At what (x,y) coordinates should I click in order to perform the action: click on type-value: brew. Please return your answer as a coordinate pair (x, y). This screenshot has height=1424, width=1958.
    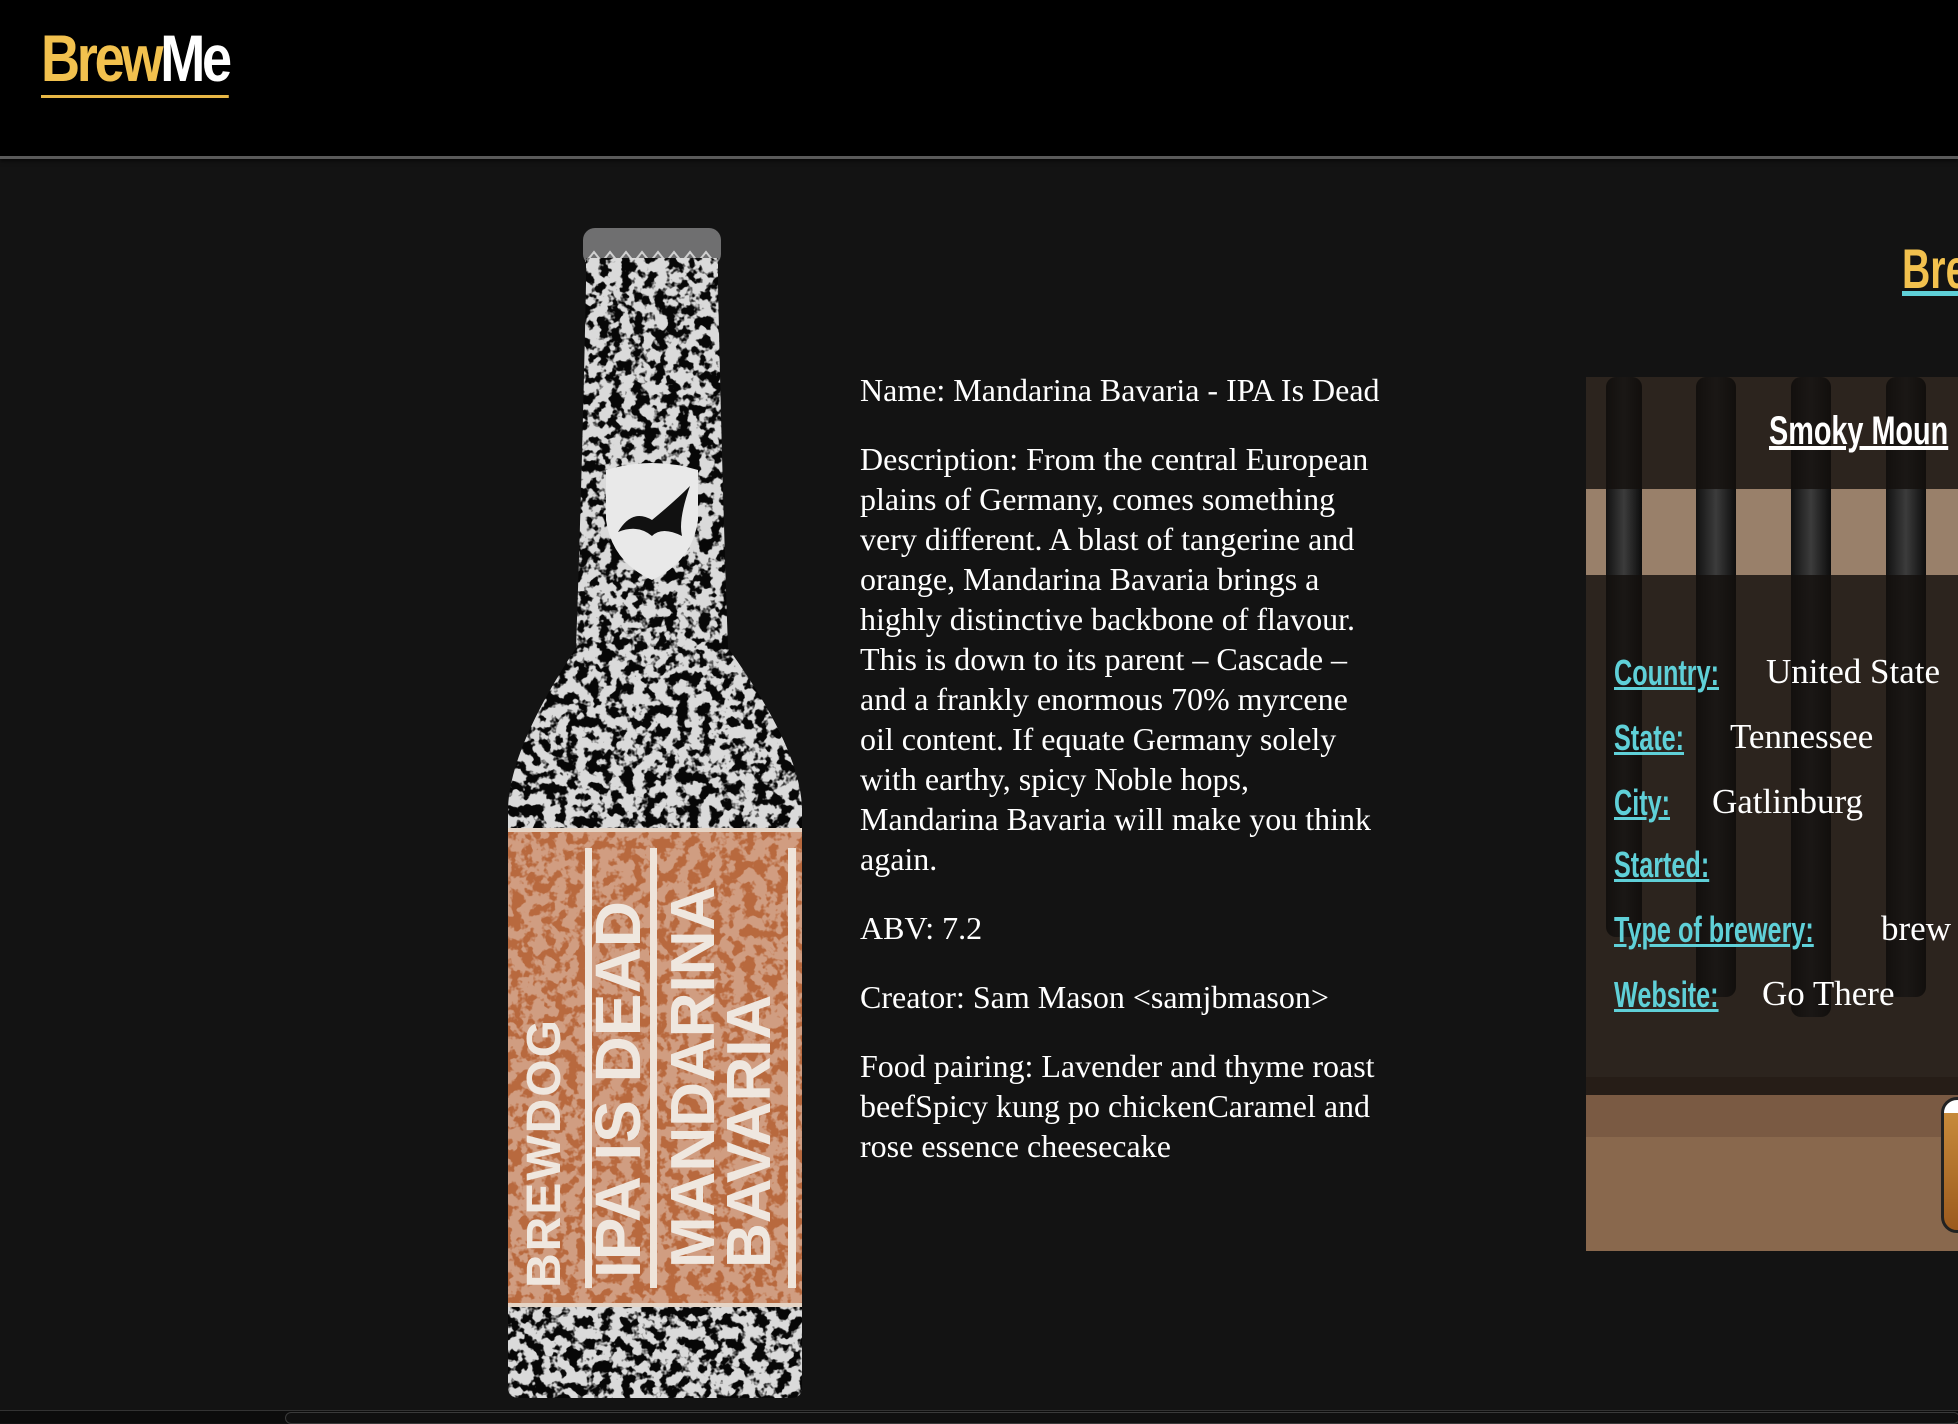
    Looking at the image, I should click on (1916, 928).